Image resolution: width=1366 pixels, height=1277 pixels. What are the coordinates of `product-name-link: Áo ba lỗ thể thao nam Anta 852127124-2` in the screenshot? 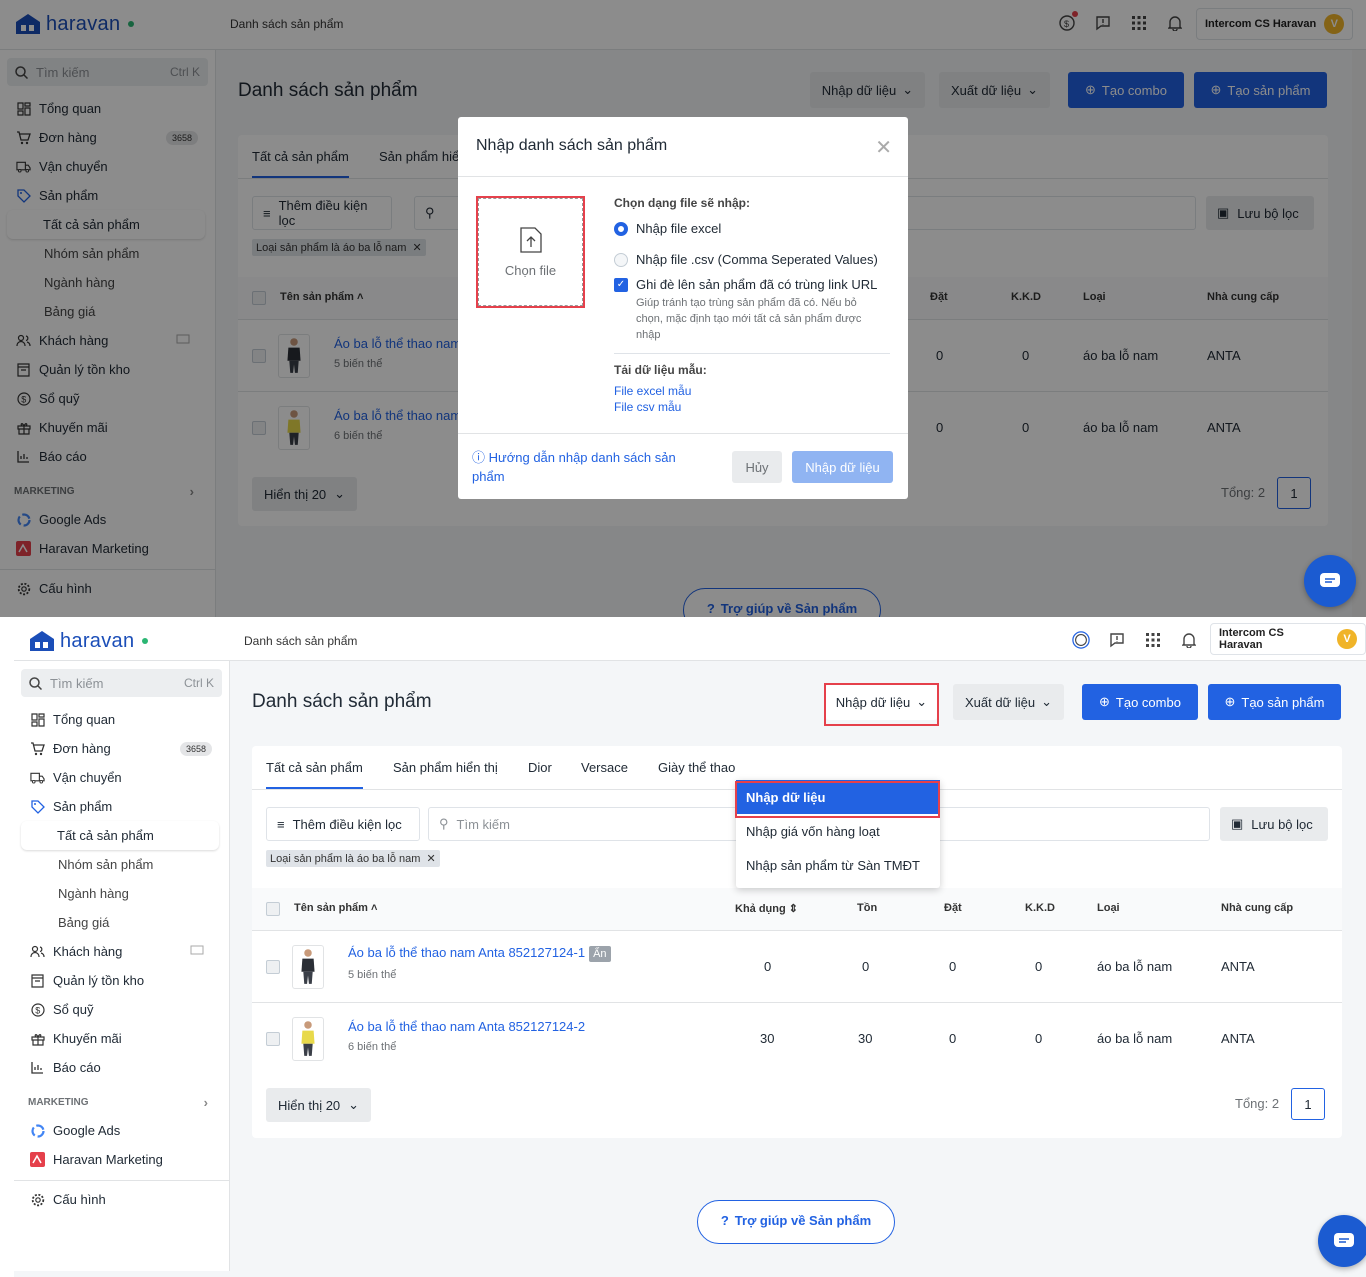 It's located at (466, 1026).